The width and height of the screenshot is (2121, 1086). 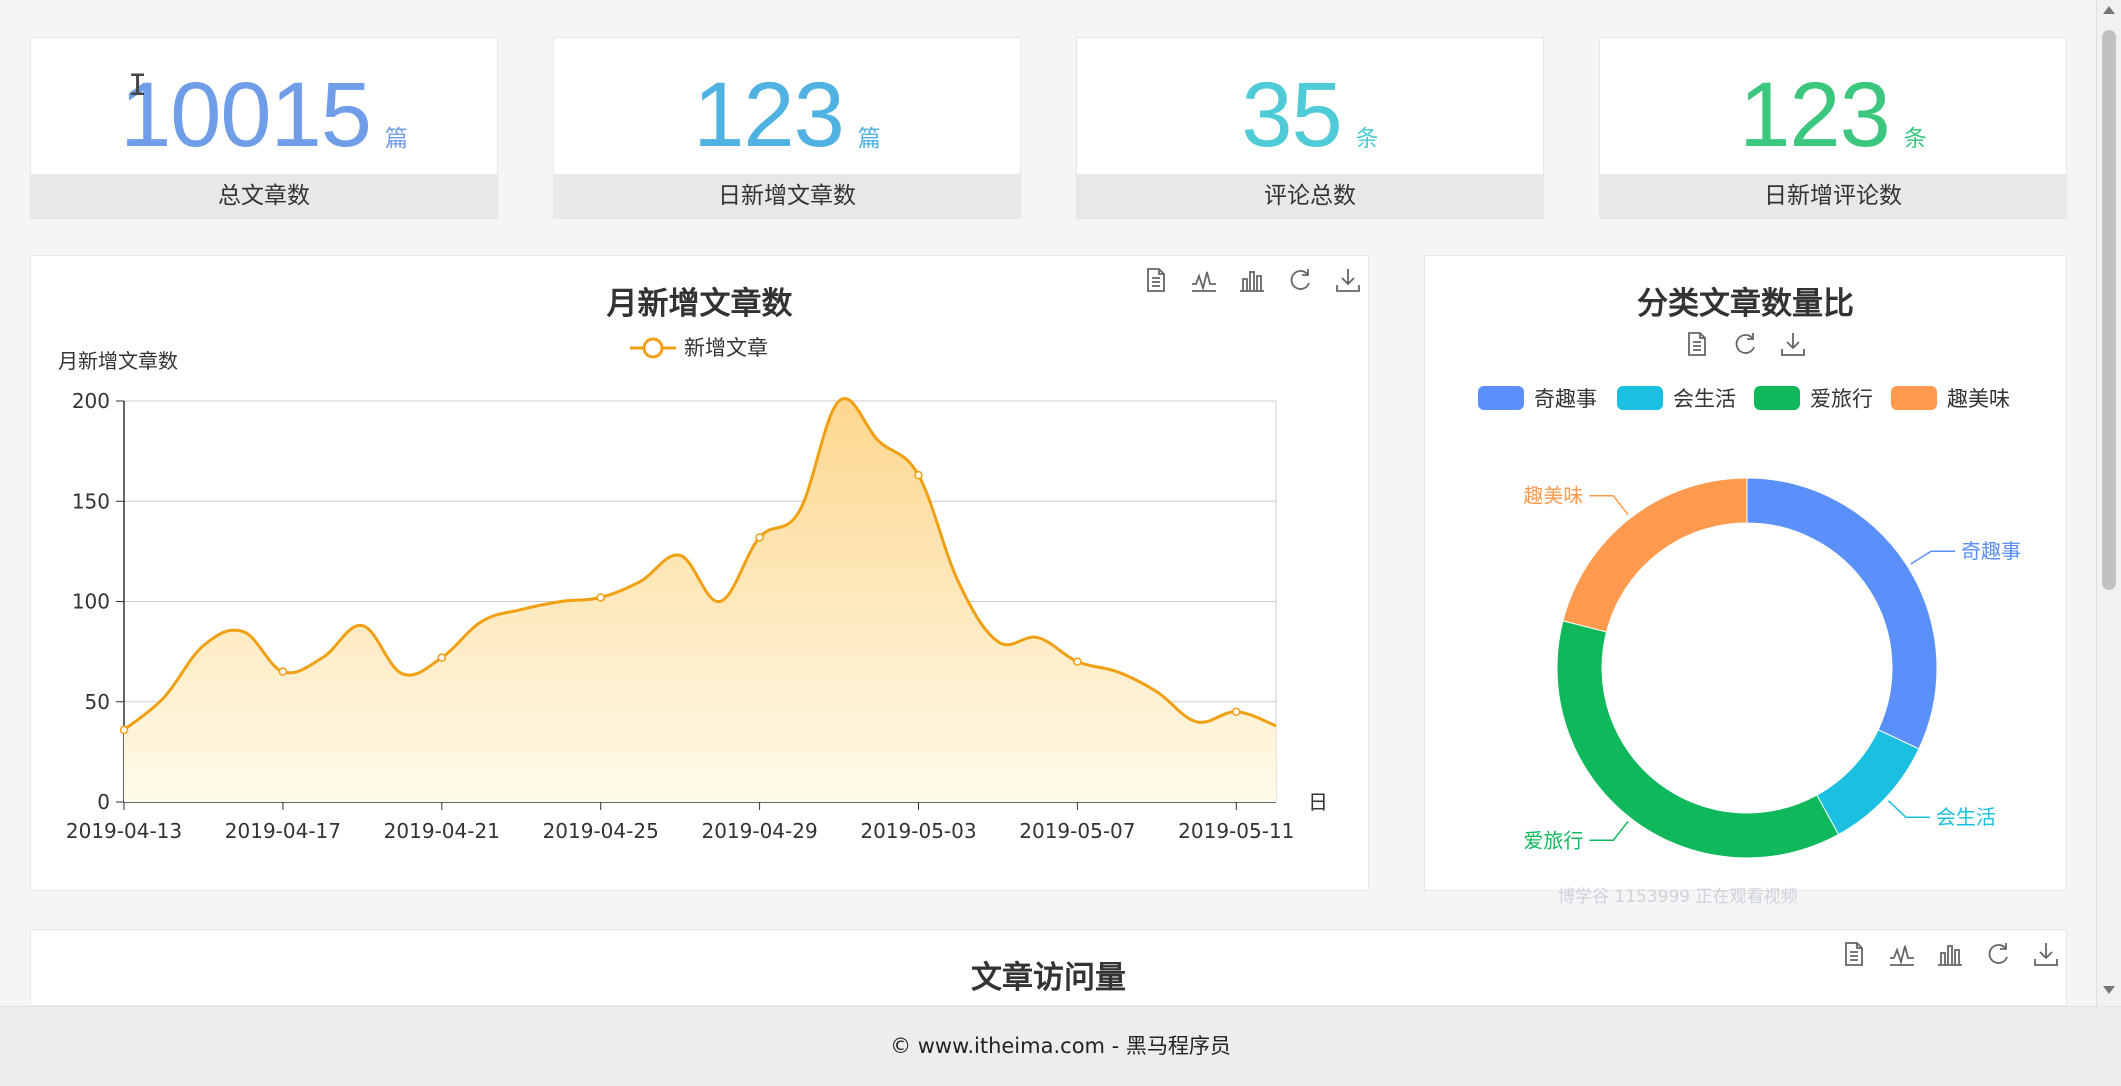 What do you see at coordinates (118, 361) in the screenshot?
I see `y-axis-label: 月新增文章数` at bounding box center [118, 361].